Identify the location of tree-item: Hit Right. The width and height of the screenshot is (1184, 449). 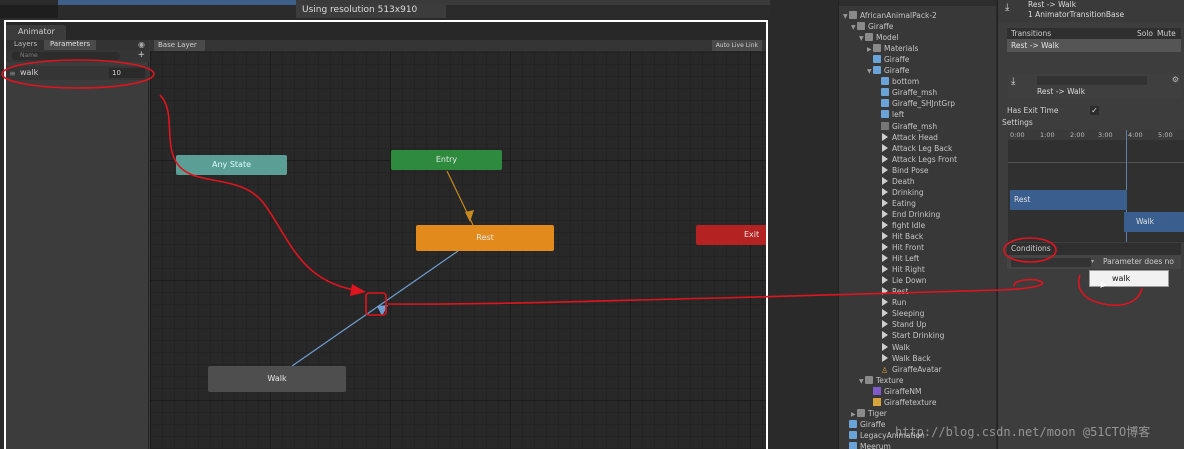
(900, 269).